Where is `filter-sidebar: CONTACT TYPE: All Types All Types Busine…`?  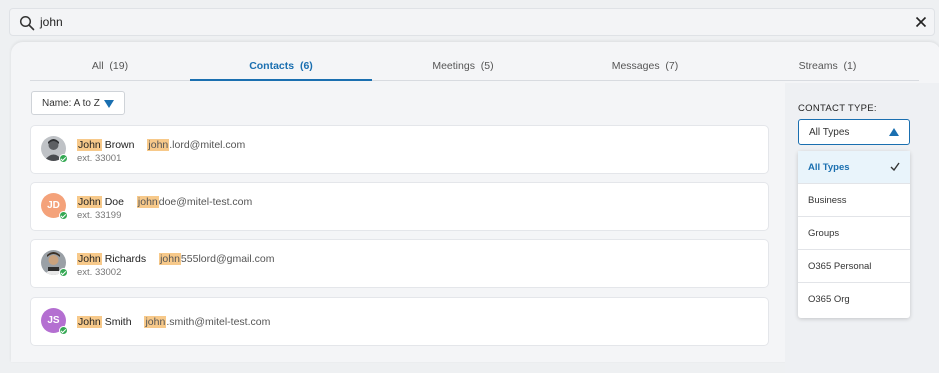
filter-sidebar: CONTACT TYPE: All Types All Types Busine… is located at coordinates (862, 228).